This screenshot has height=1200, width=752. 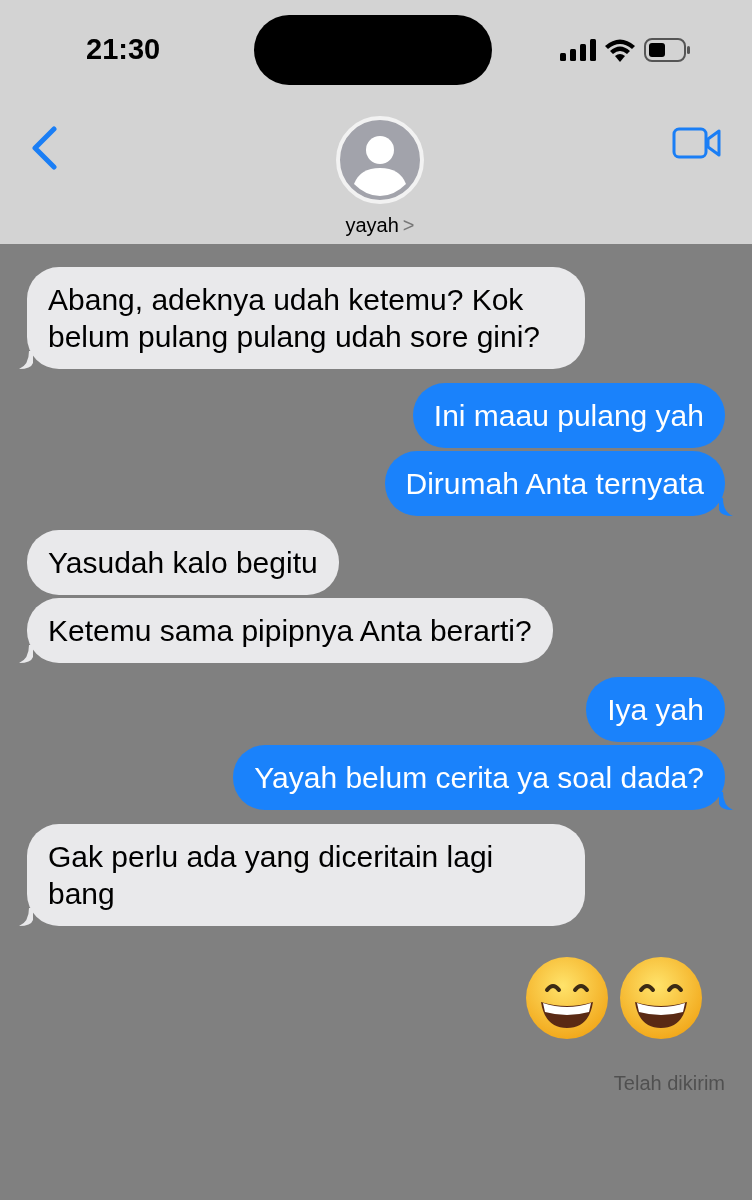 What do you see at coordinates (568, 415) in the screenshot?
I see `sent-message: Ini maau pulang yah` at bounding box center [568, 415].